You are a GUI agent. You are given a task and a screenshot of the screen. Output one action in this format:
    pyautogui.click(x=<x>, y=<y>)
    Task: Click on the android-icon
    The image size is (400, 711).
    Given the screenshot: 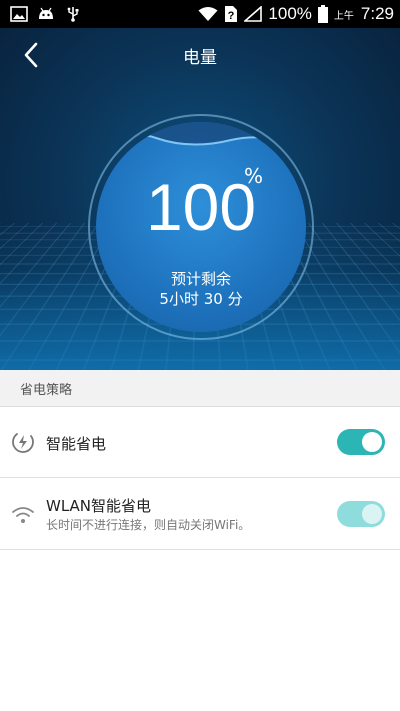 What is the action you would take?
    pyautogui.click(x=46, y=13)
    